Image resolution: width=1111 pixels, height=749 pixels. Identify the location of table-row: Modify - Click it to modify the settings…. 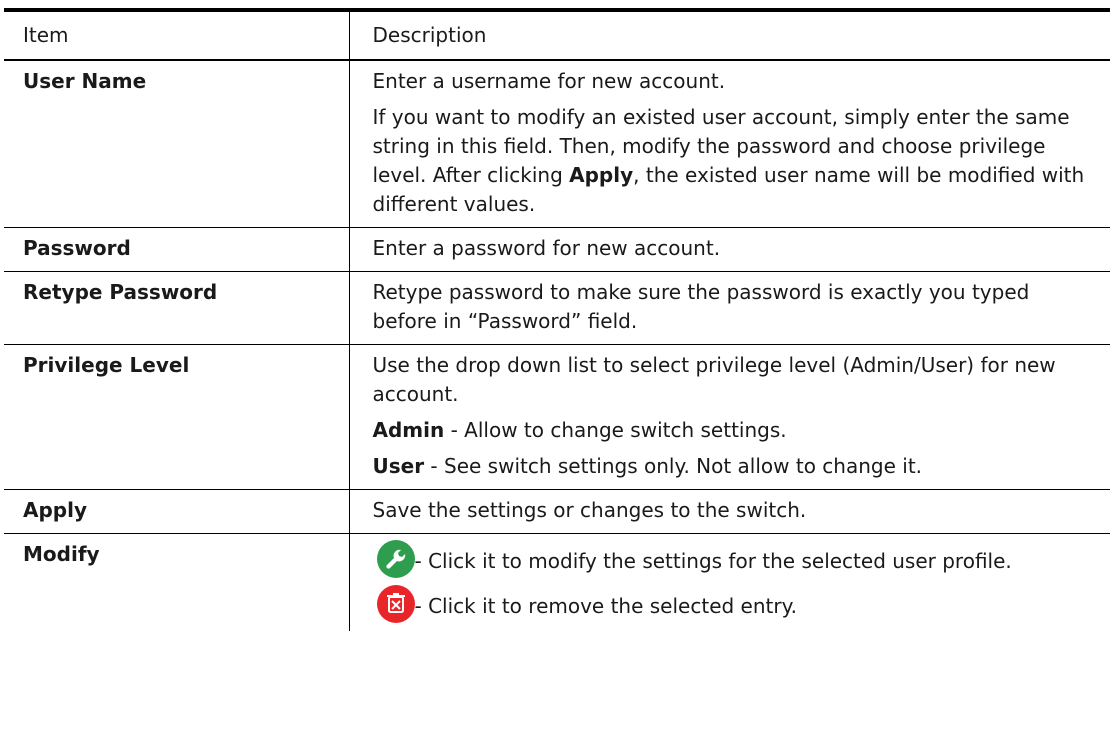
(557, 582).